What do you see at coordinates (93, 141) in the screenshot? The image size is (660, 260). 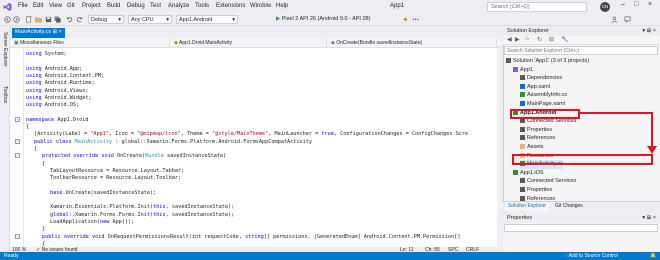 I see `code-token: MainActivity` at bounding box center [93, 141].